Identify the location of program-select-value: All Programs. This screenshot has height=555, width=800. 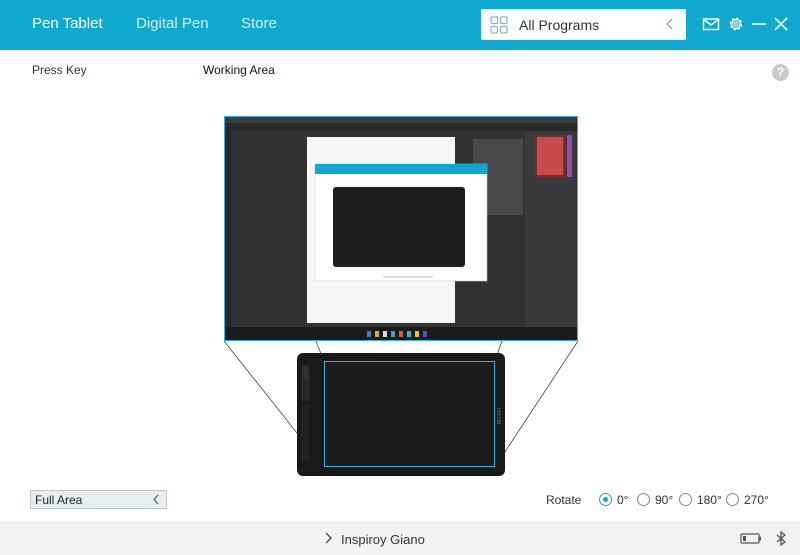
(559, 25).